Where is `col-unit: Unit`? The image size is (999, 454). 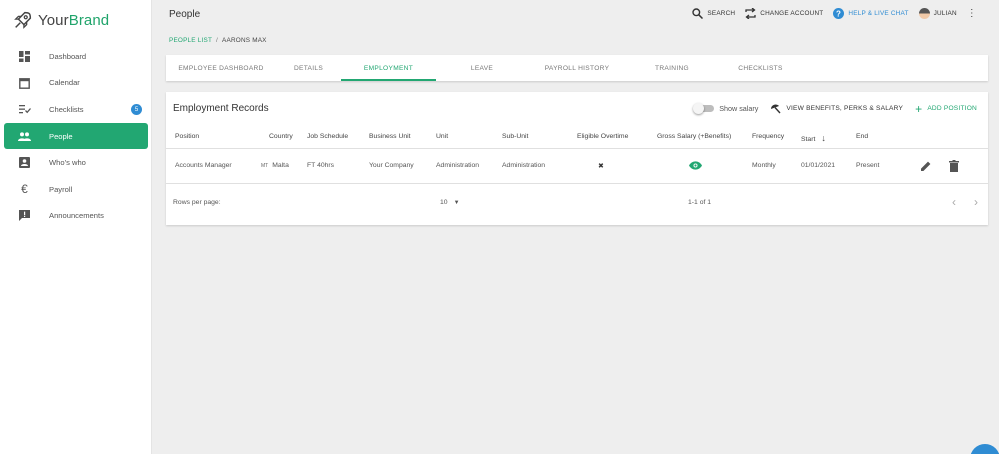
col-unit: Unit is located at coordinates (442, 136).